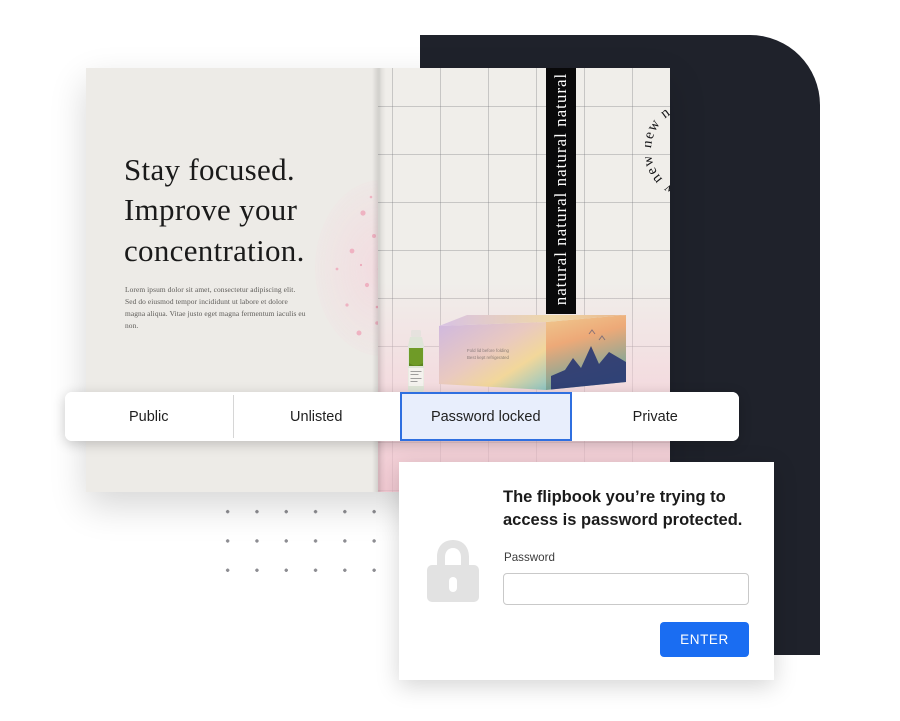 This screenshot has width=900, height=721. I want to click on natural-vertical-strip: natural natural natural natural, so click(561, 191).